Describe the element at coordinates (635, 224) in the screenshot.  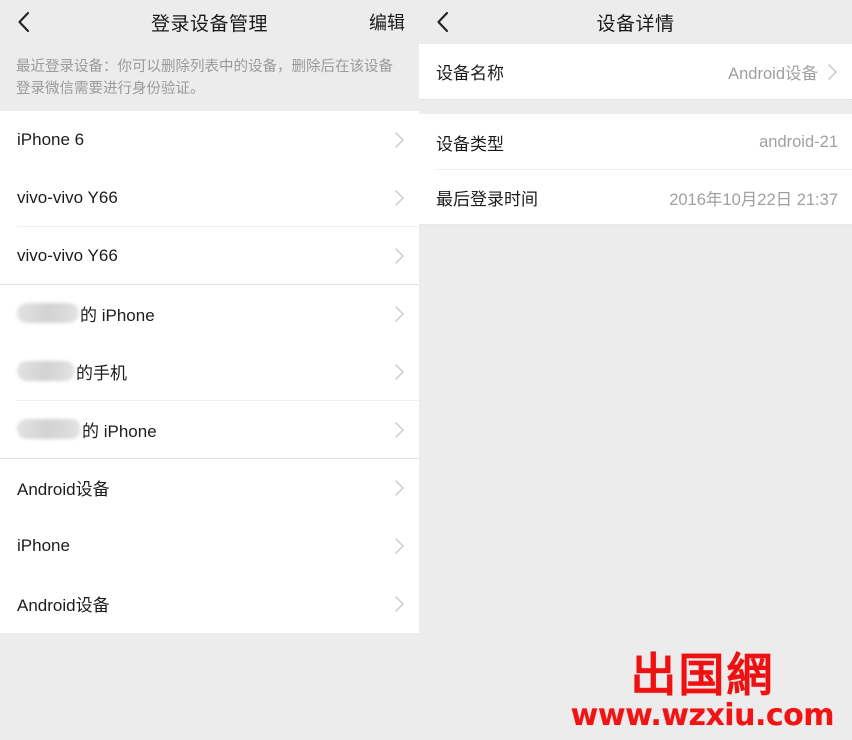
I see `row-divider` at that location.